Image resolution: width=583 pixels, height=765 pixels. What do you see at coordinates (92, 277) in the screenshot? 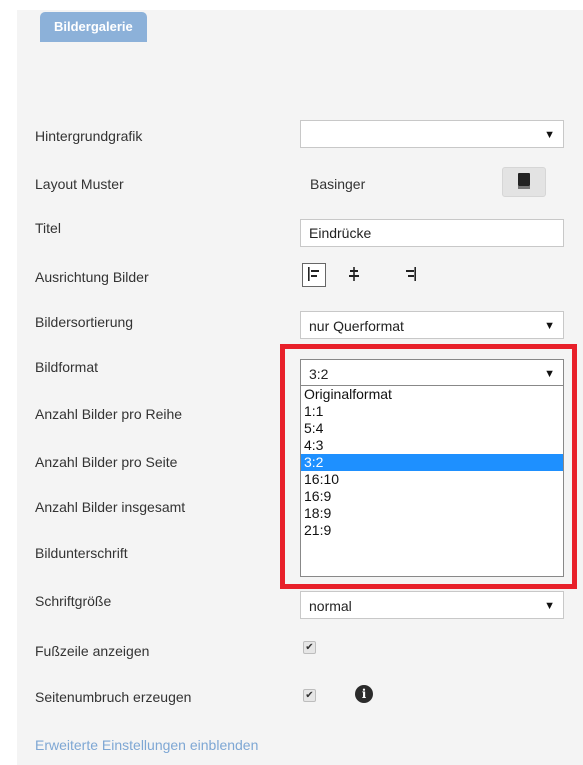
I see `label-ausrichtung-bilder: Ausrichtung Bilder` at bounding box center [92, 277].